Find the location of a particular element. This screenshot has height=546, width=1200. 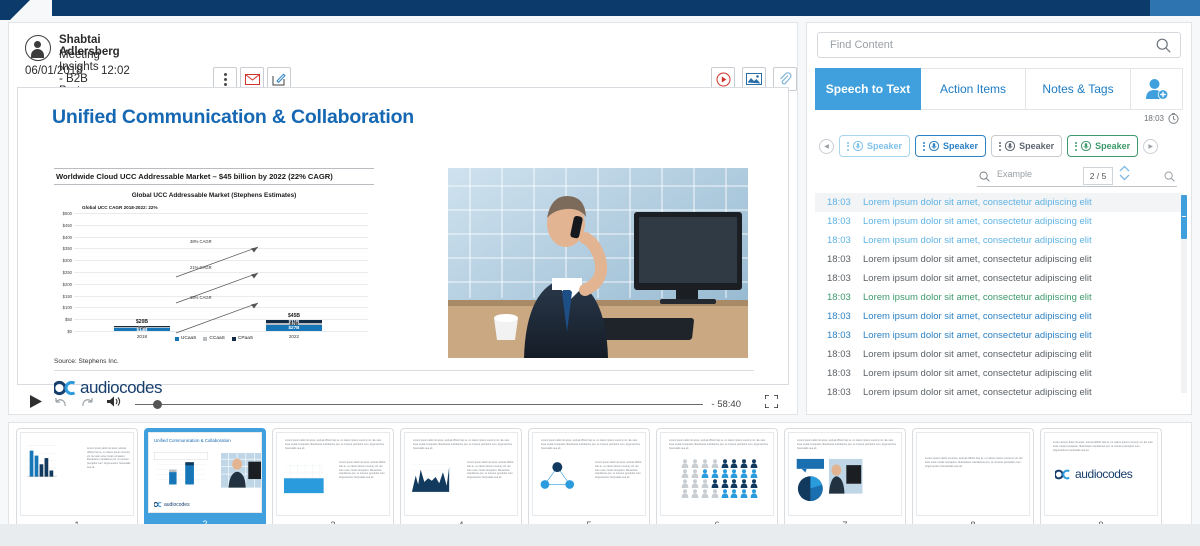

chart-bar-segment: $14B is located at coordinates (142, 329).